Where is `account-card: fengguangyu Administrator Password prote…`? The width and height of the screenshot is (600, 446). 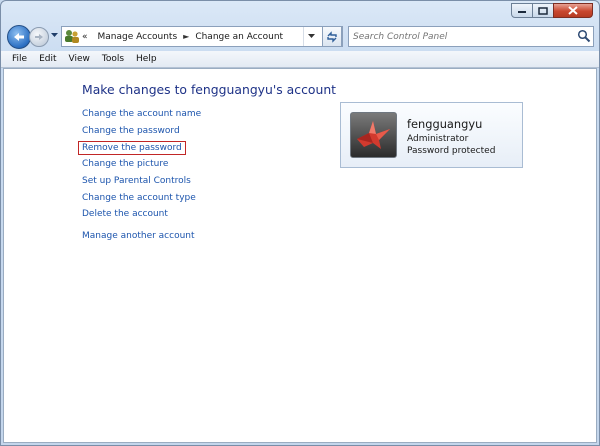
account-card: fengguangyu Administrator Password prote… is located at coordinates (431, 135).